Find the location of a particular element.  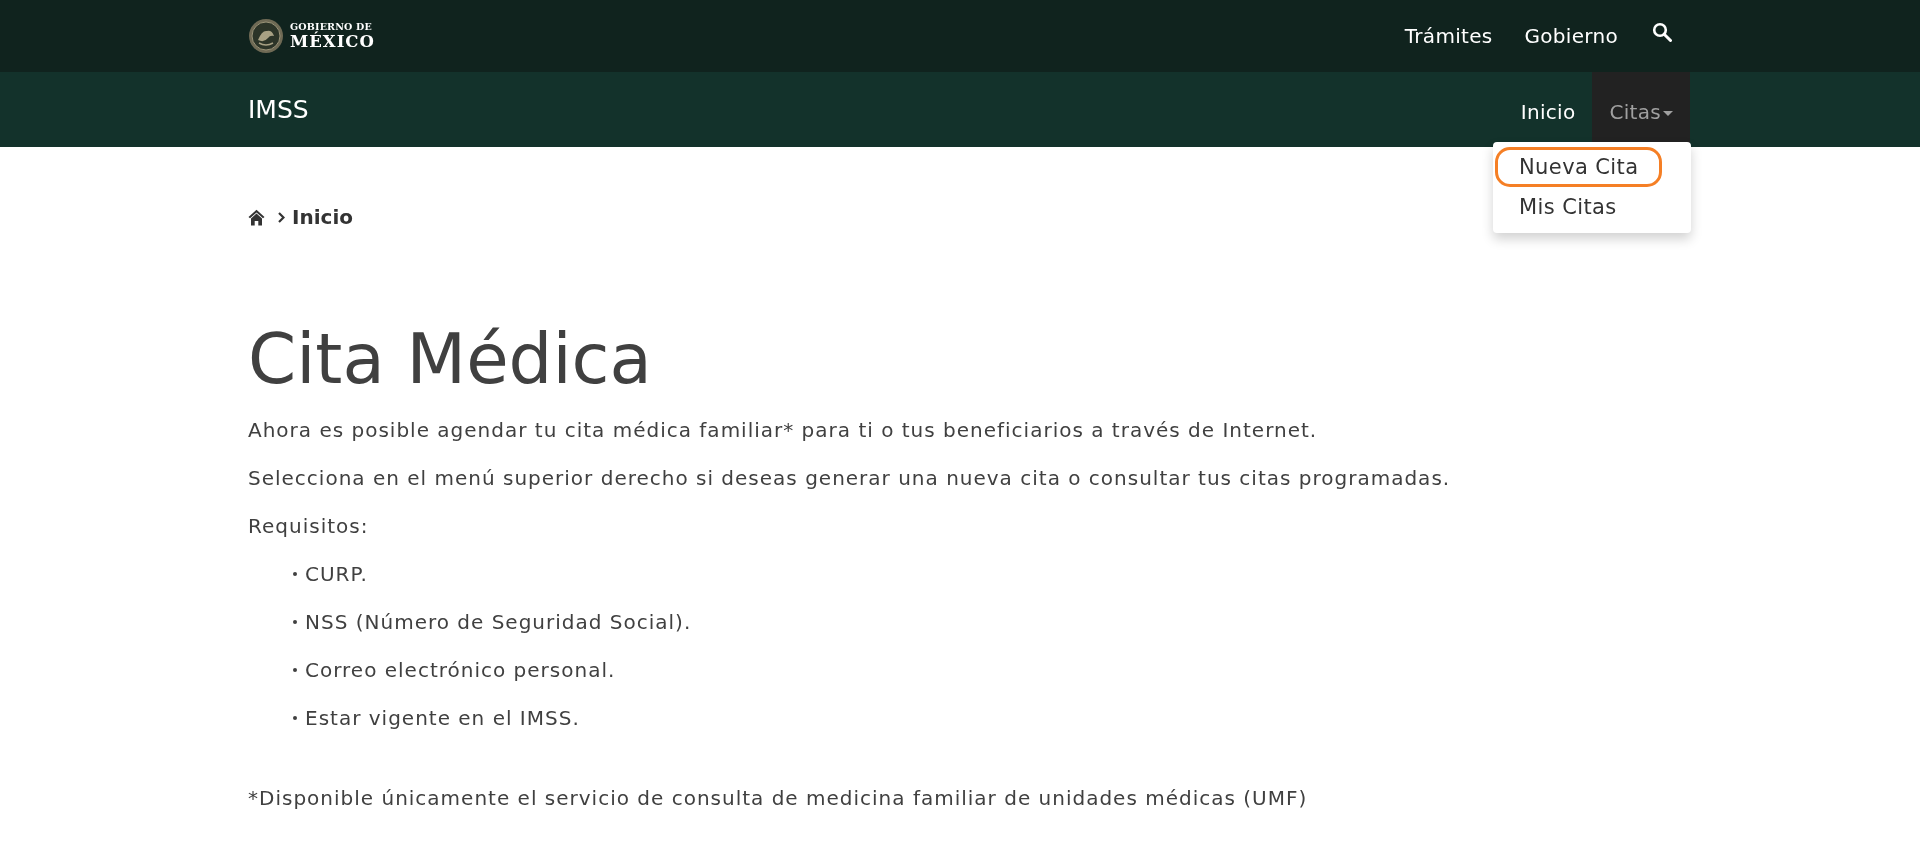

list-item-text: Estar vigente en el IMSS. is located at coordinates (442, 718).